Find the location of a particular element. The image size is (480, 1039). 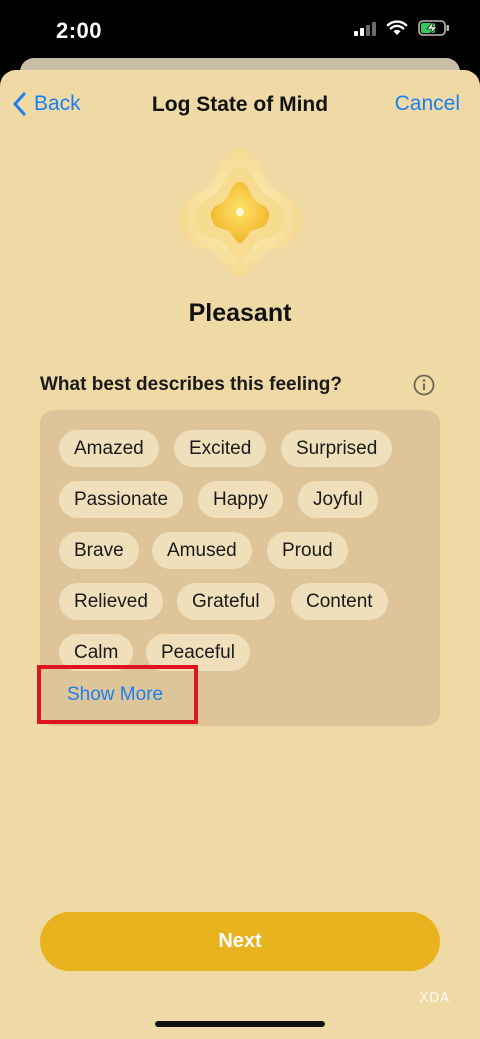

mood-label: Pleasant is located at coordinates (240, 313).